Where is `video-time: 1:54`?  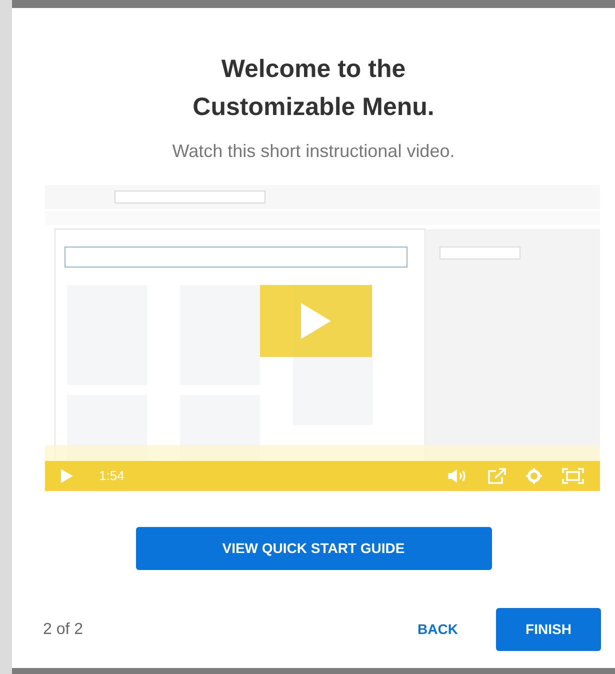
video-time: 1:54 is located at coordinates (111, 476).